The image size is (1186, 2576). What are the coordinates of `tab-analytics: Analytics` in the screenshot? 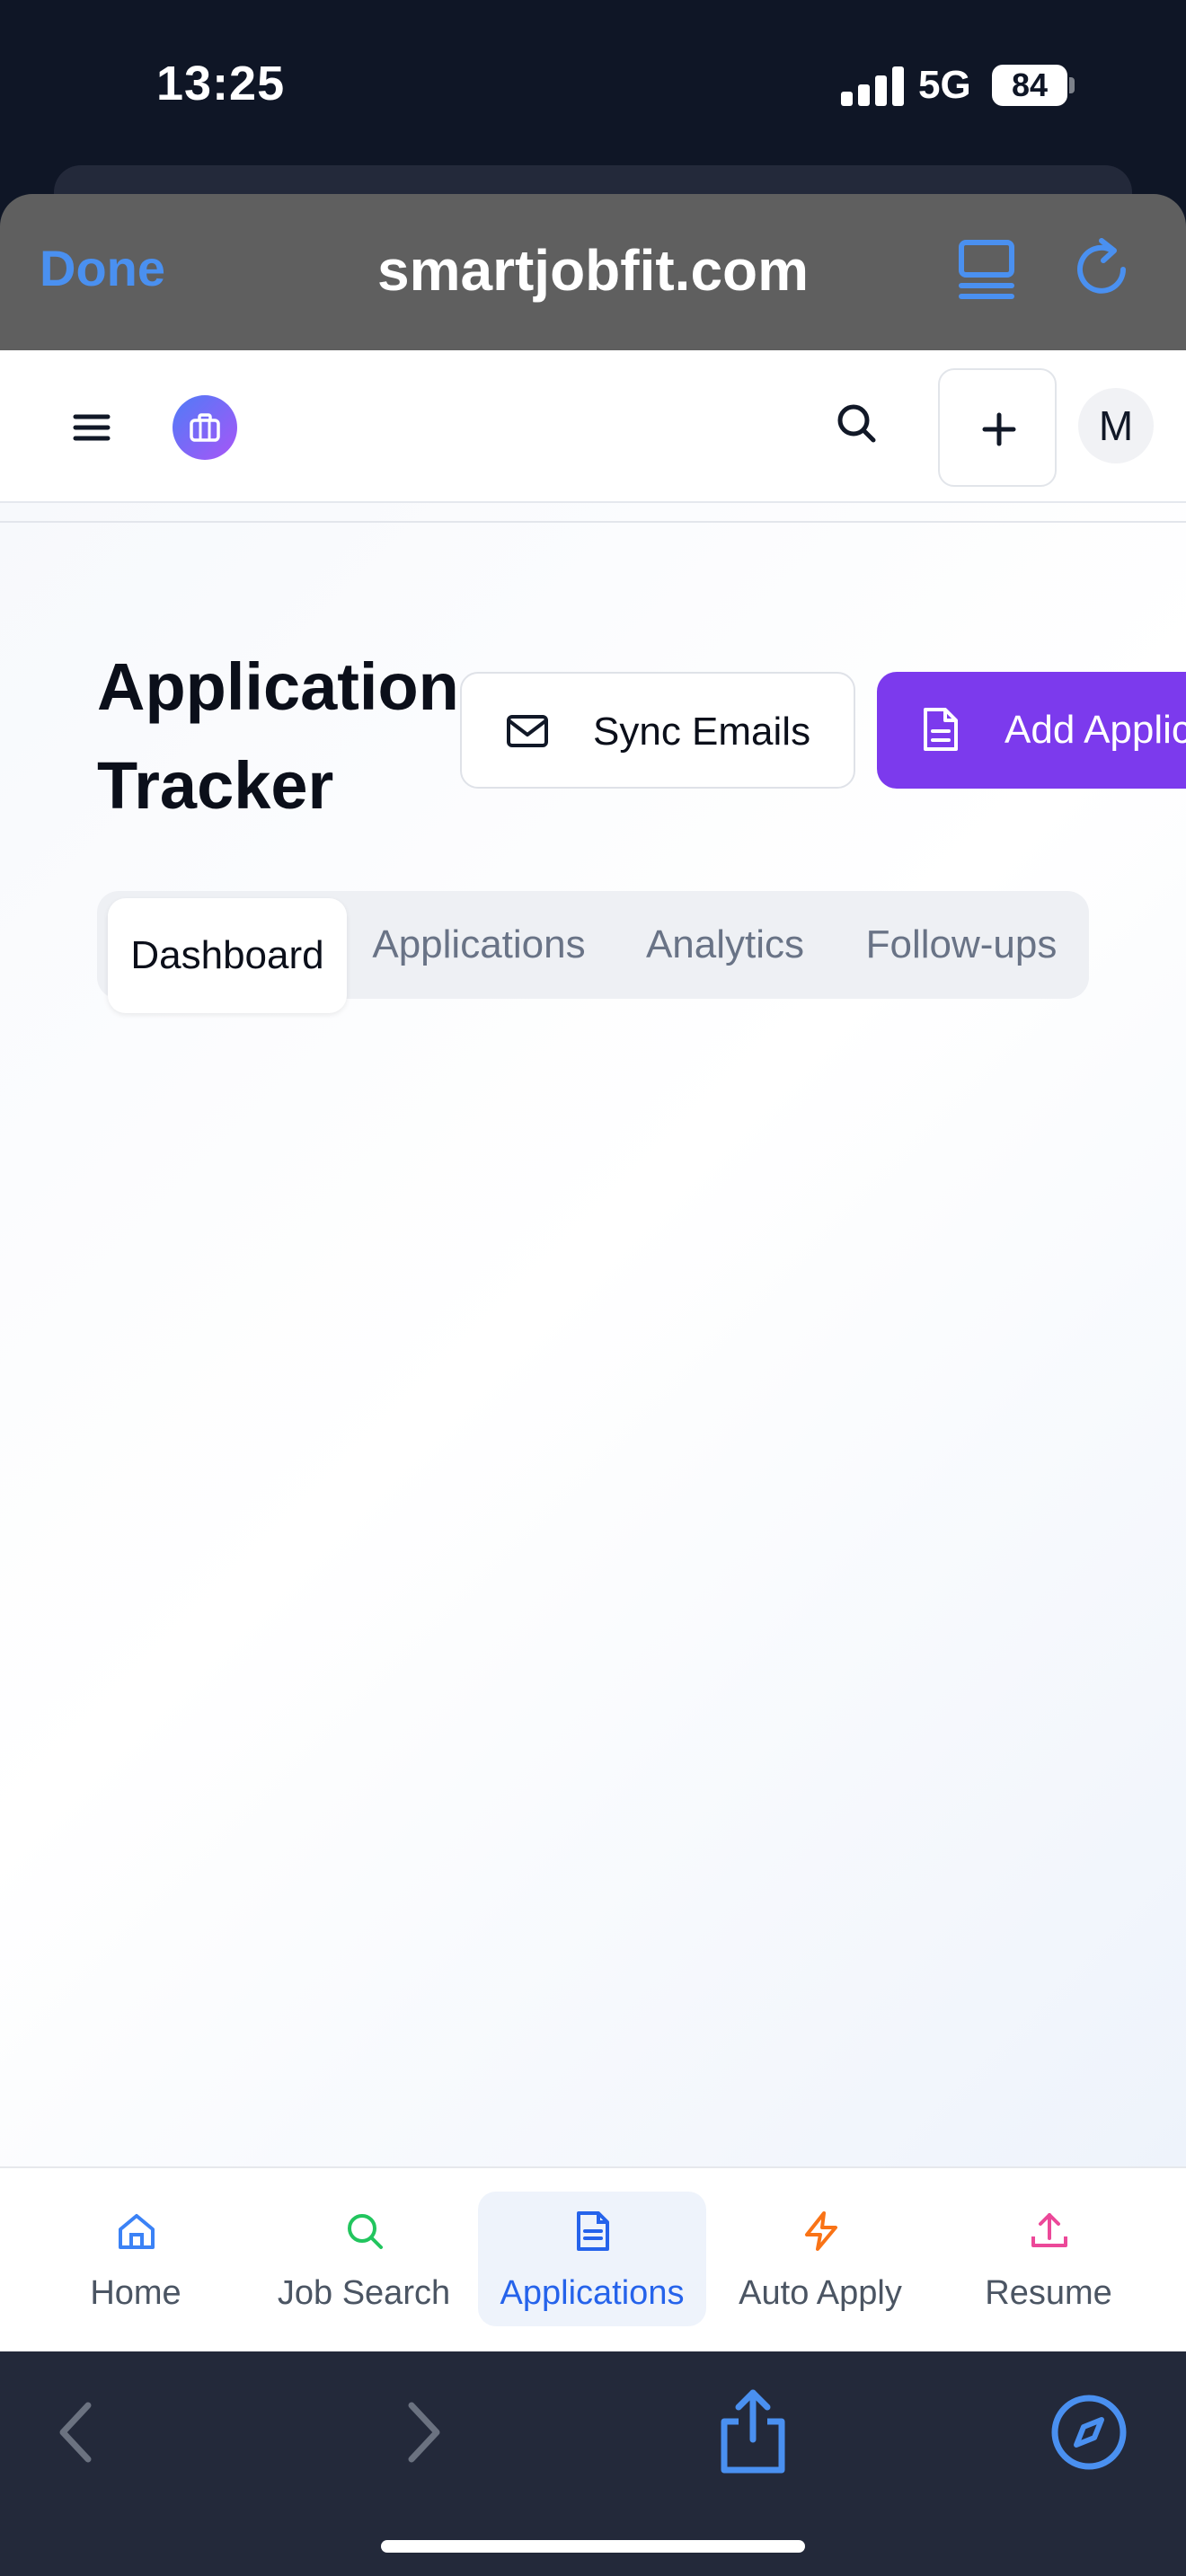 It's located at (725, 945).